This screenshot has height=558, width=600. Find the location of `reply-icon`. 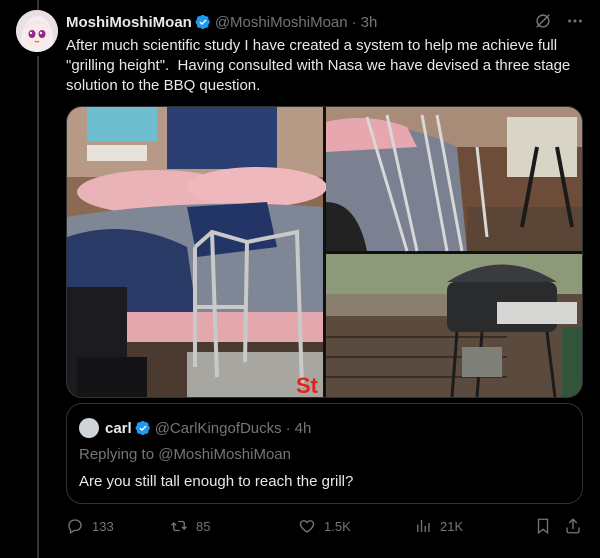

reply-icon is located at coordinates (75, 526).